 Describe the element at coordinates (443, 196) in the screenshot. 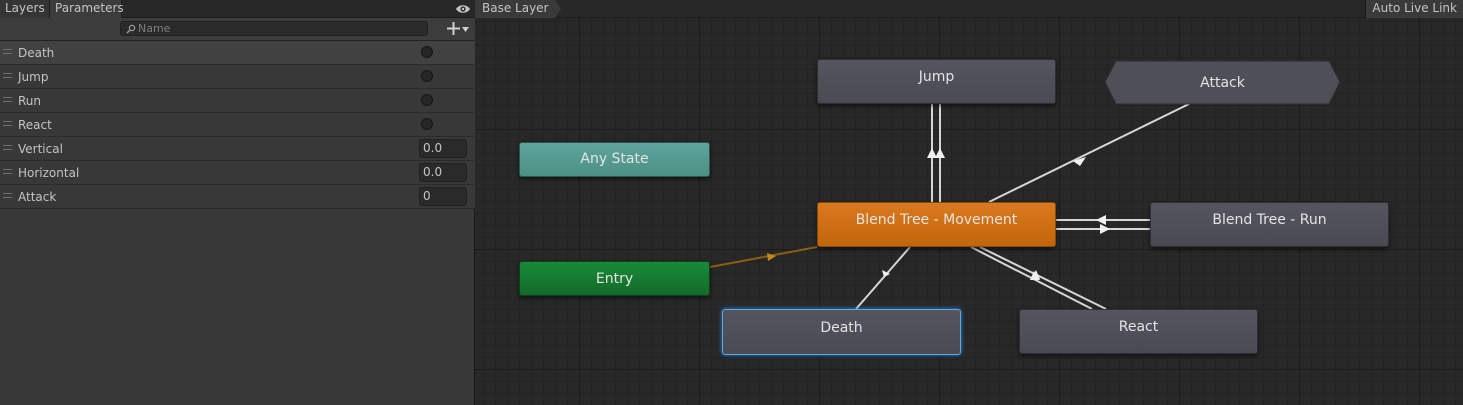

I see `int-value-field: 0` at that location.